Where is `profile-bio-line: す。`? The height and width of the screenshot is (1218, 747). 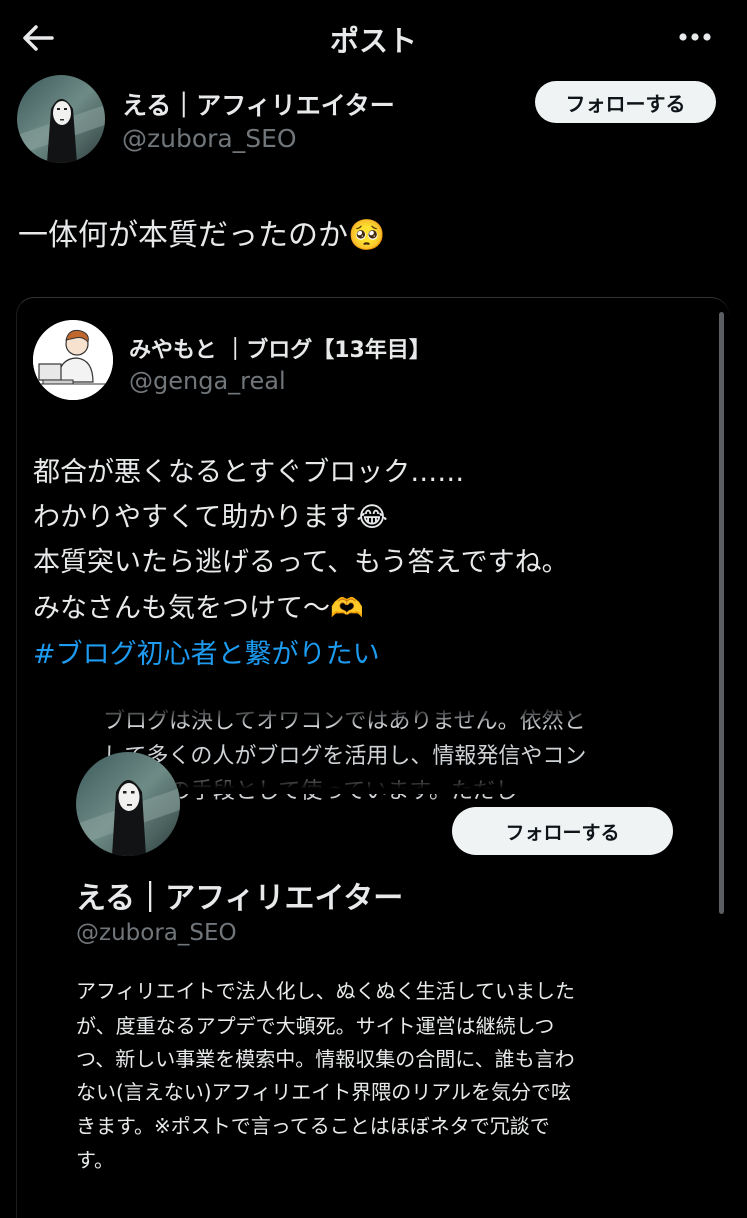
profile-bio-line: す。 is located at coordinates (95, 1160).